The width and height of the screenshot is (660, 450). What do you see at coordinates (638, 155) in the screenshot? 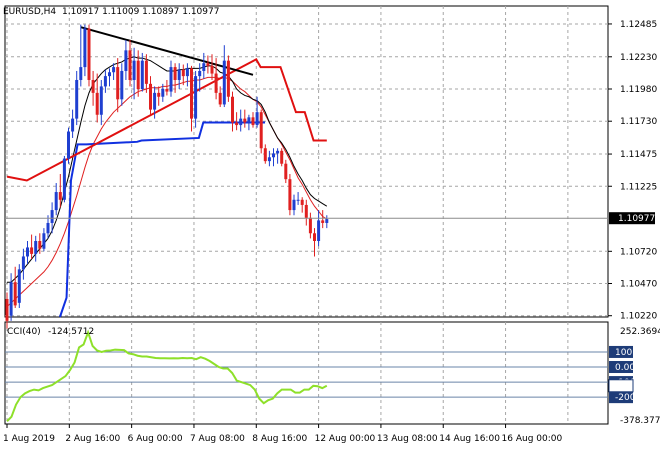
I see `price-tick-label: 1.11475` at bounding box center [638, 155].